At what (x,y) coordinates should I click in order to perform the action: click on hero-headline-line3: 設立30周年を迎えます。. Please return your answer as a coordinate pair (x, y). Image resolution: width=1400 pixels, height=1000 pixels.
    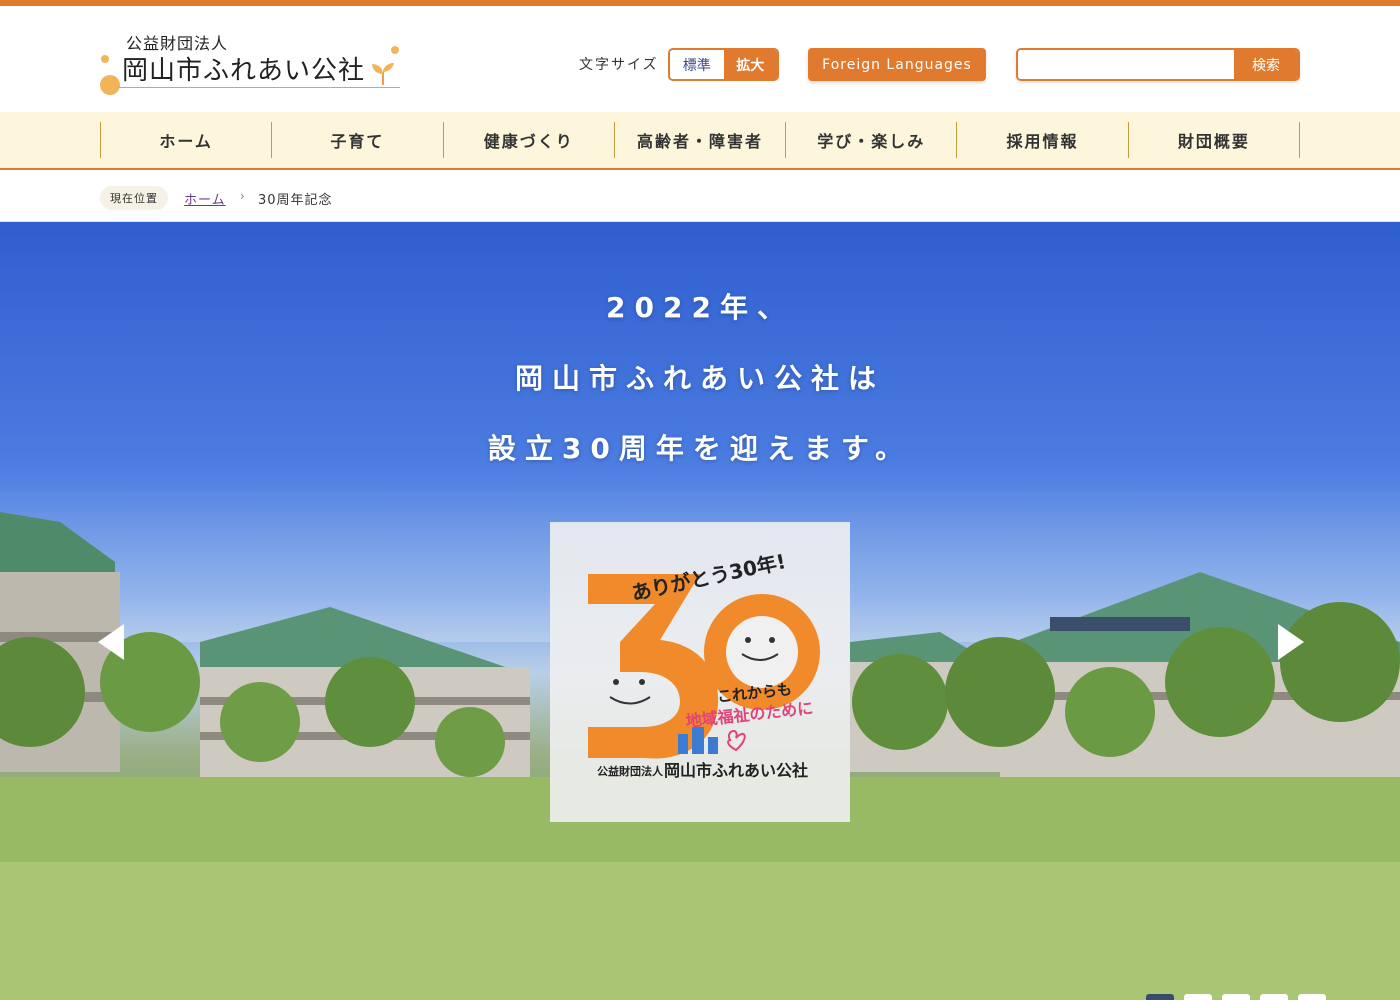
    Looking at the image, I should click on (700, 448).